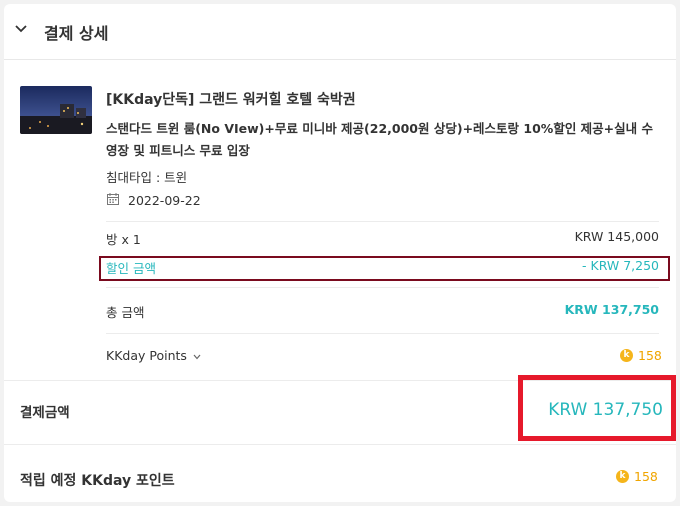  What do you see at coordinates (605, 410) in the screenshot?
I see `payment-amount-value: KRW 137,750` at bounding box center [605, 410].